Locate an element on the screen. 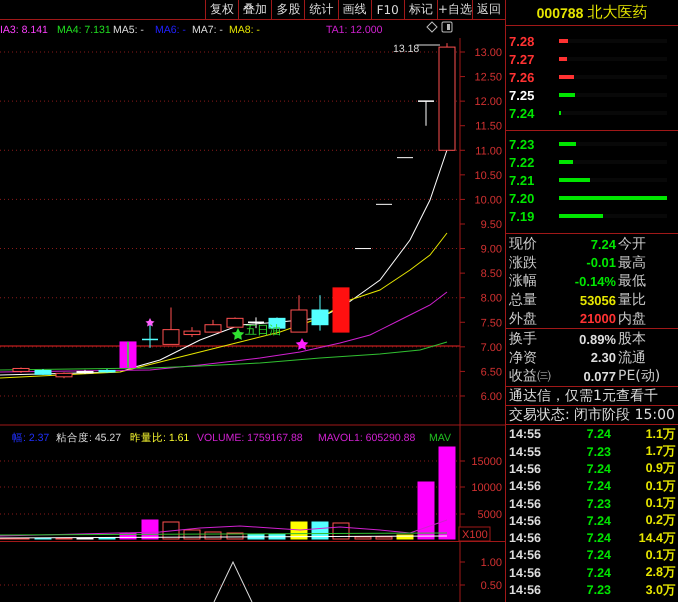 This screenshot has width=678, height=602. ask-price: 7.25 is located at coordinates (522, 95).